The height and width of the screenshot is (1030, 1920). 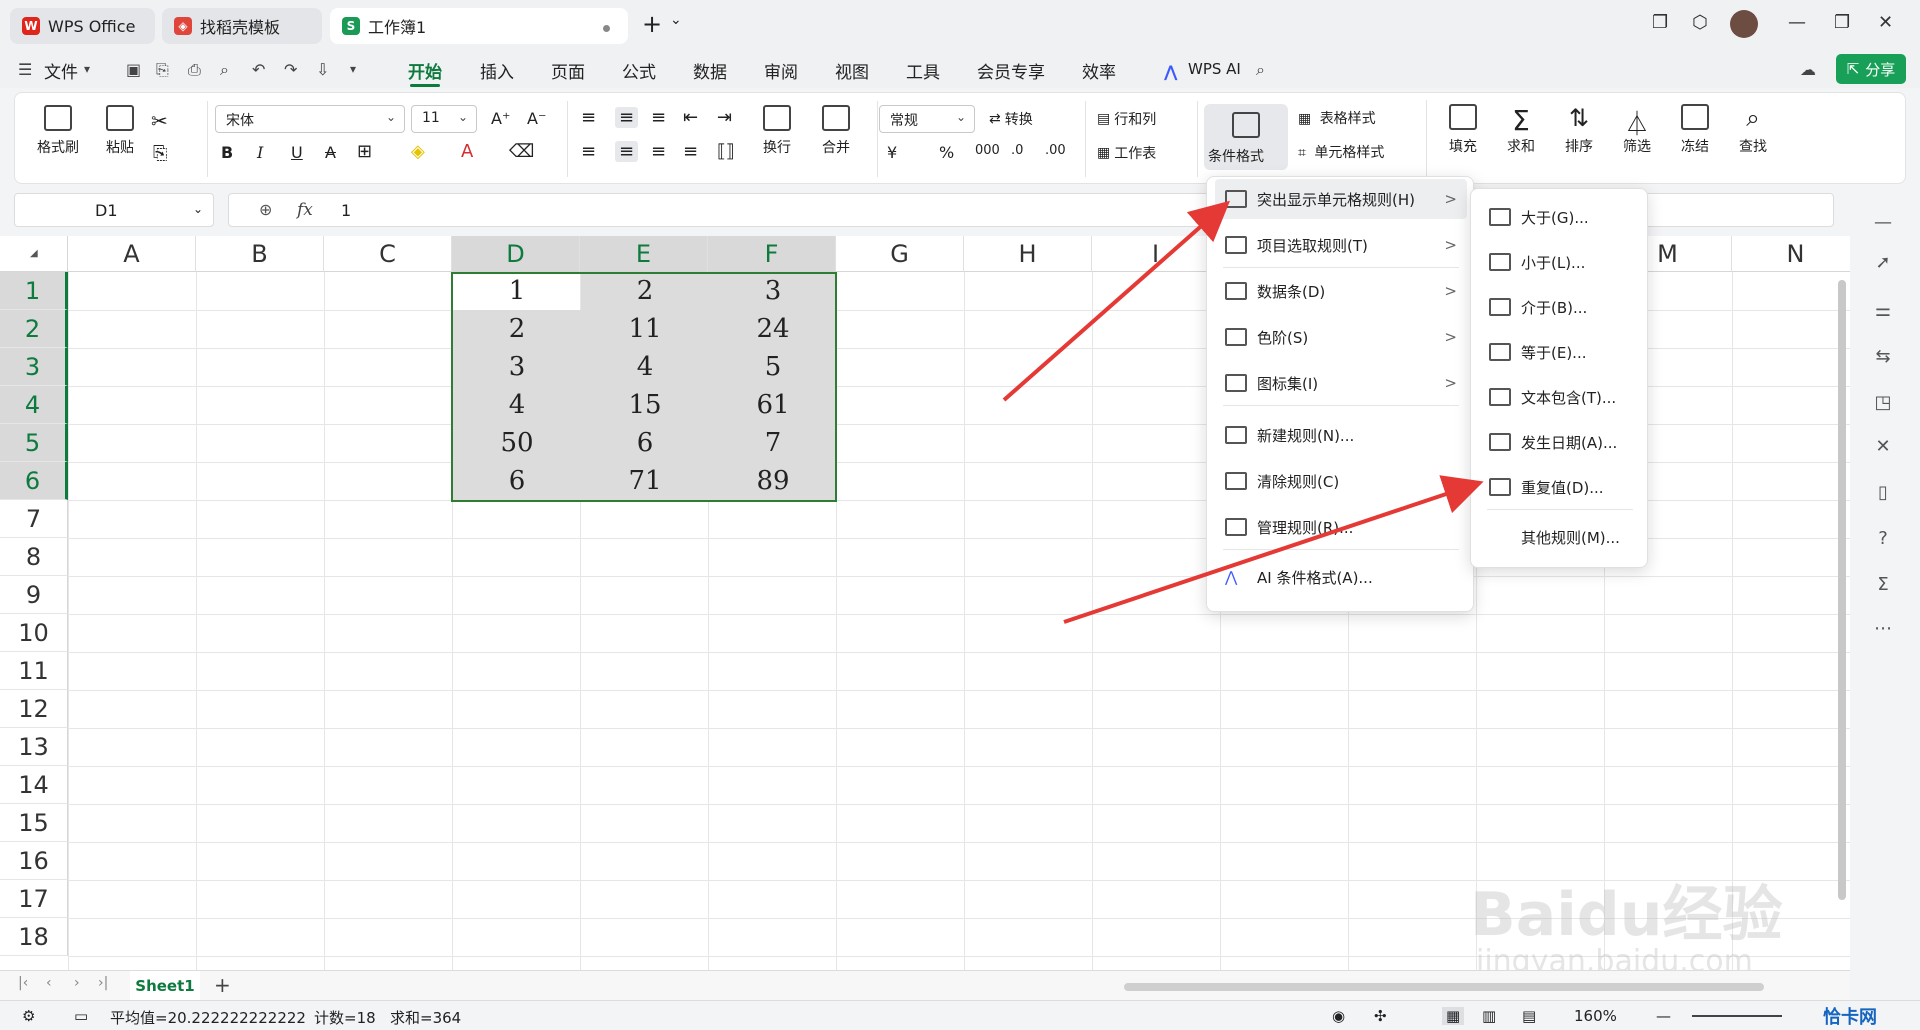 What do you see at coordinates (1444, 987) in the screenshot?
I see `horizontal-scrollbar` at bounding box center [1444, 987].